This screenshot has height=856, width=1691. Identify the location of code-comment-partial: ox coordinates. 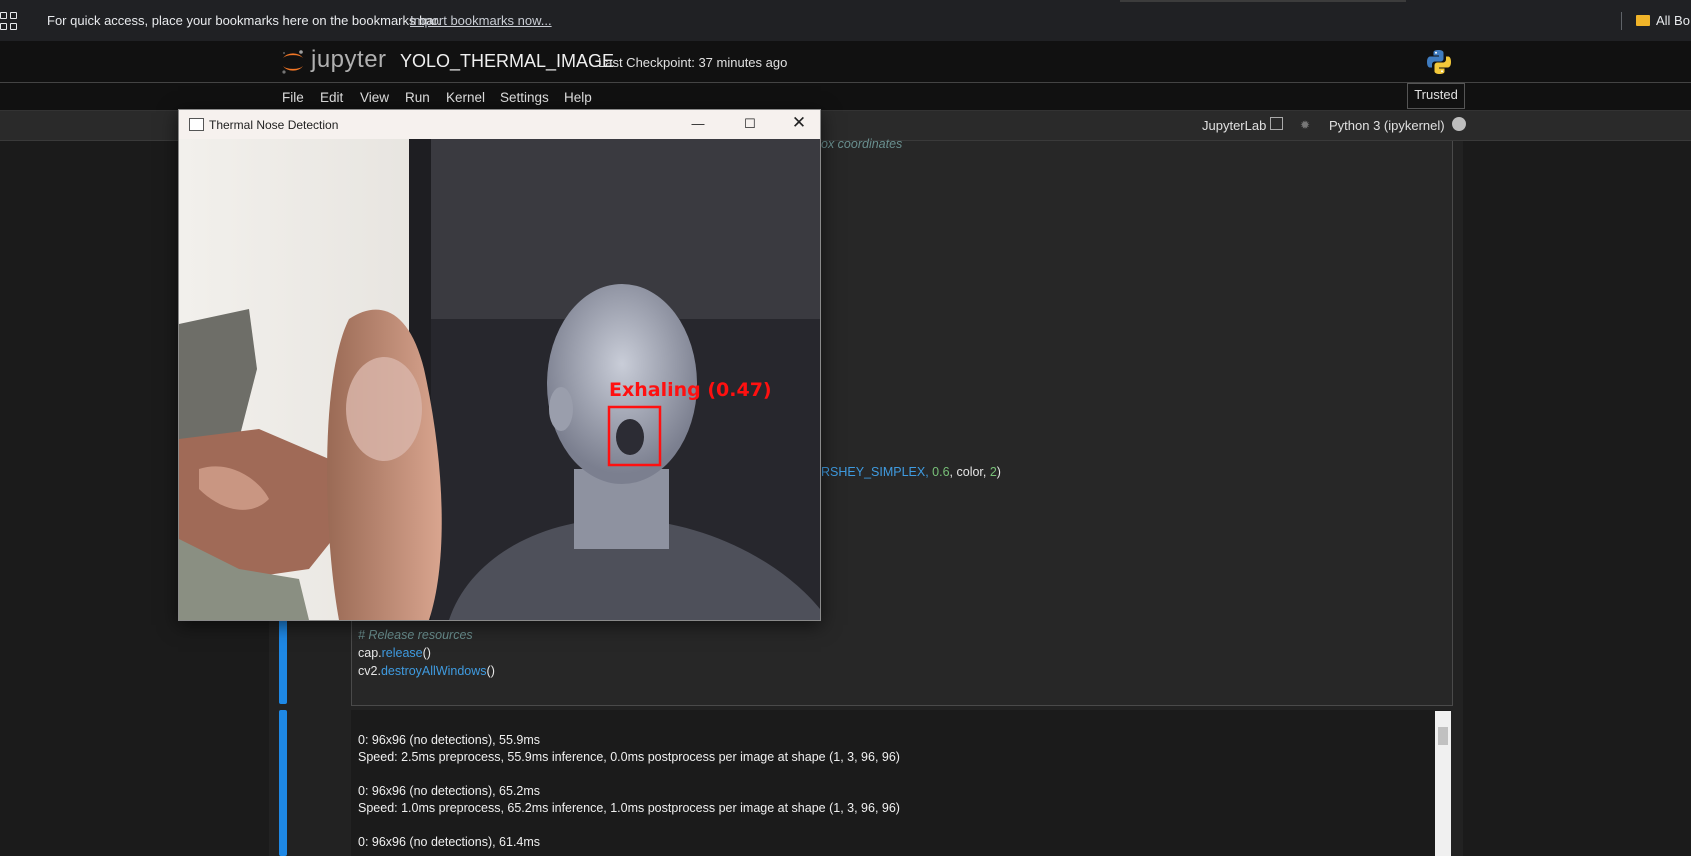
(862, 144).